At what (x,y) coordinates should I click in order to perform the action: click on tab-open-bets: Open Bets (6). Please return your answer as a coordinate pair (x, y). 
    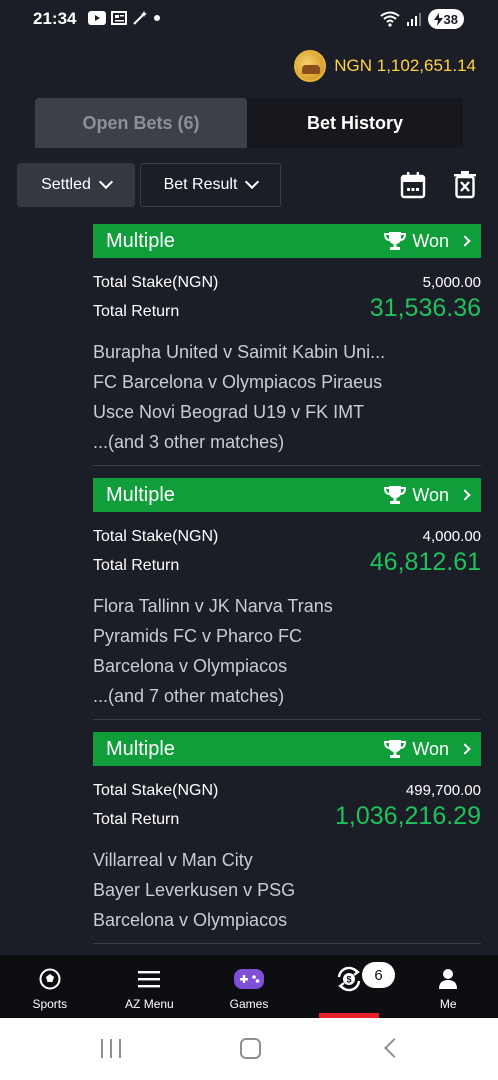
    Looking at the image, I should click on (141, 123).